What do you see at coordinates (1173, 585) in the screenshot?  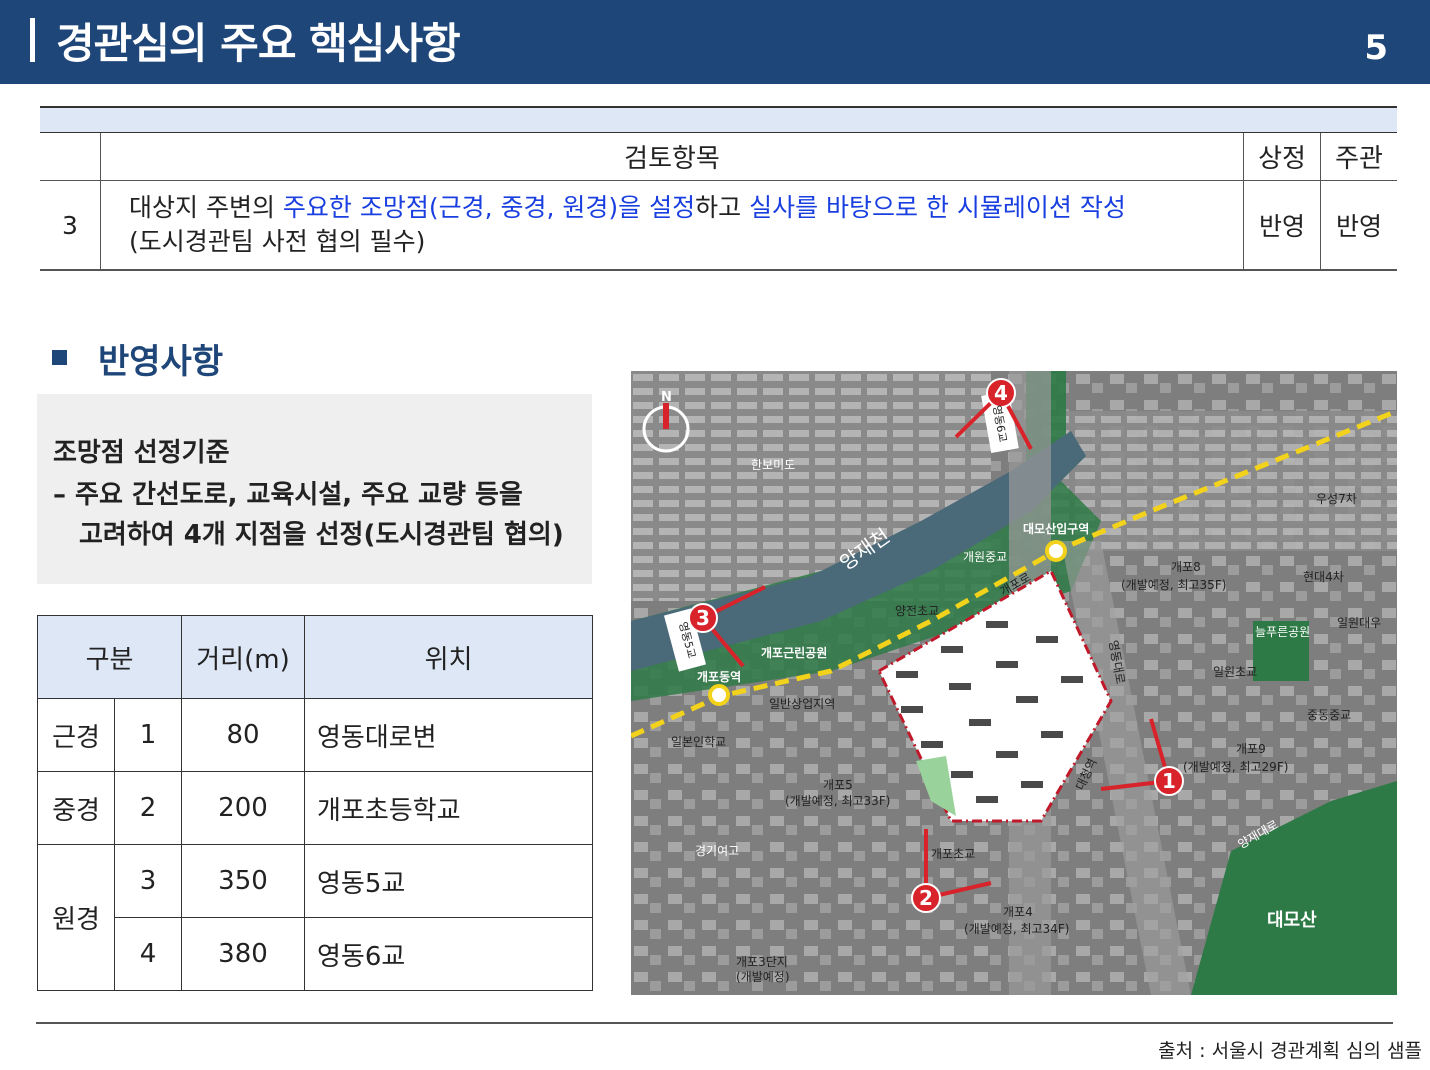 I see `map-label-gaepo8-sub: (개발예정, 최고35F)` at bounding box center [1173, 585].